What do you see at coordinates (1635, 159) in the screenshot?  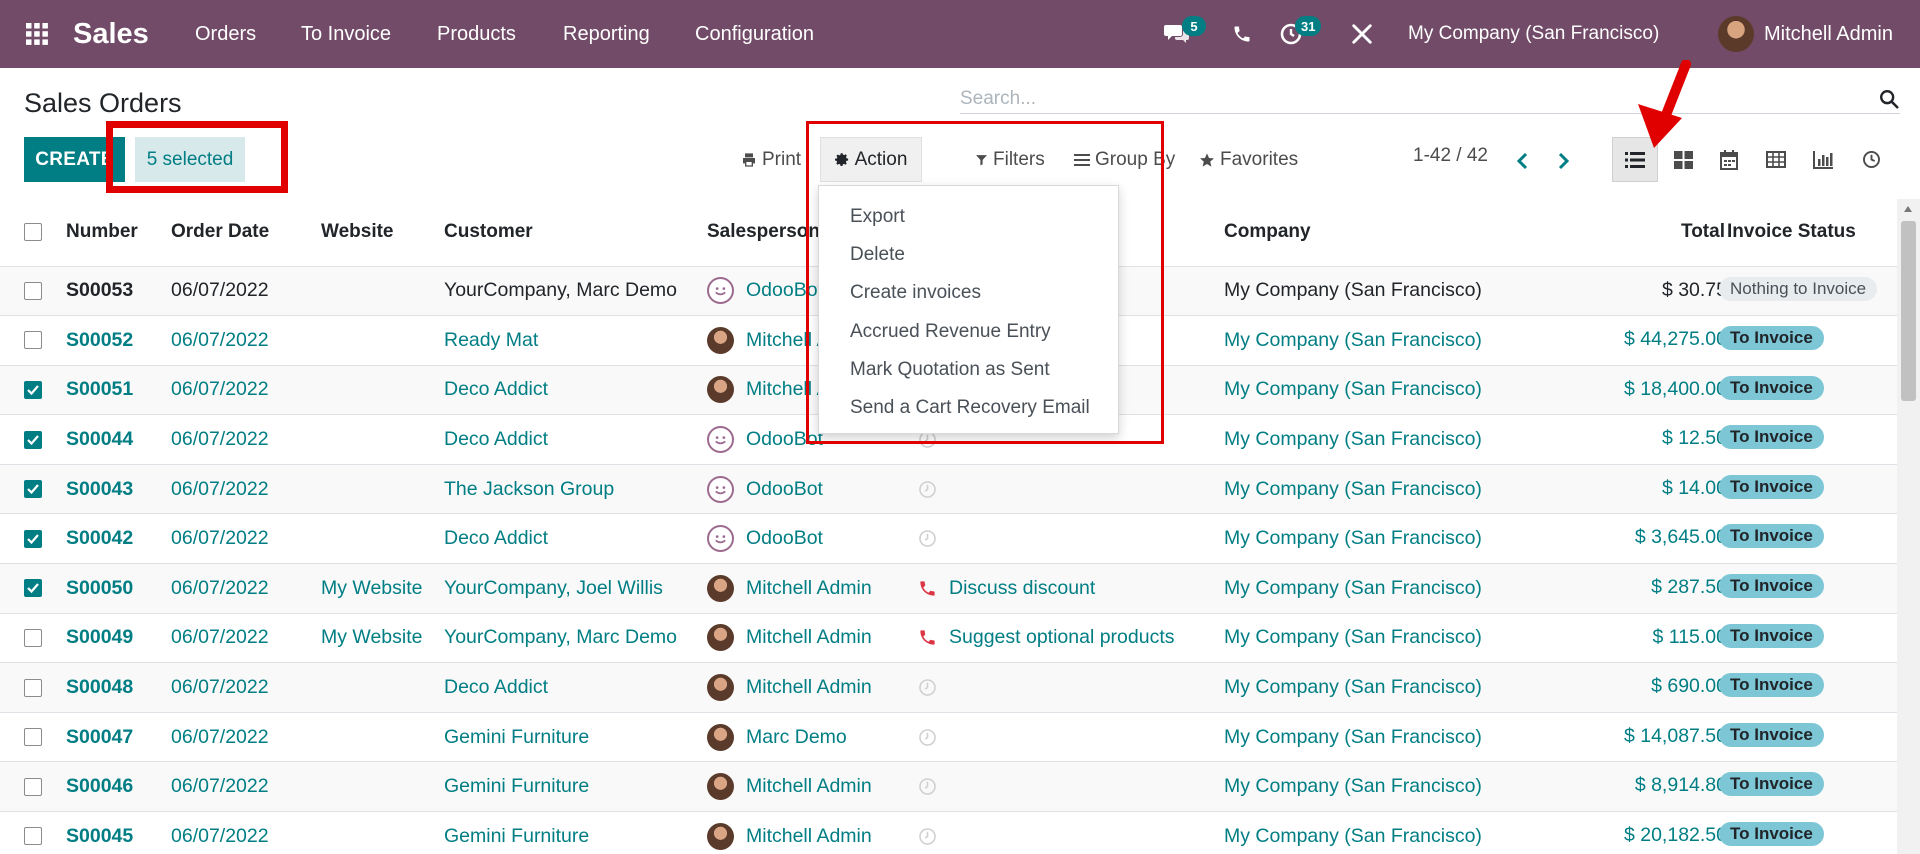 I see `list-view-button` at bounding box center [1635, 159].